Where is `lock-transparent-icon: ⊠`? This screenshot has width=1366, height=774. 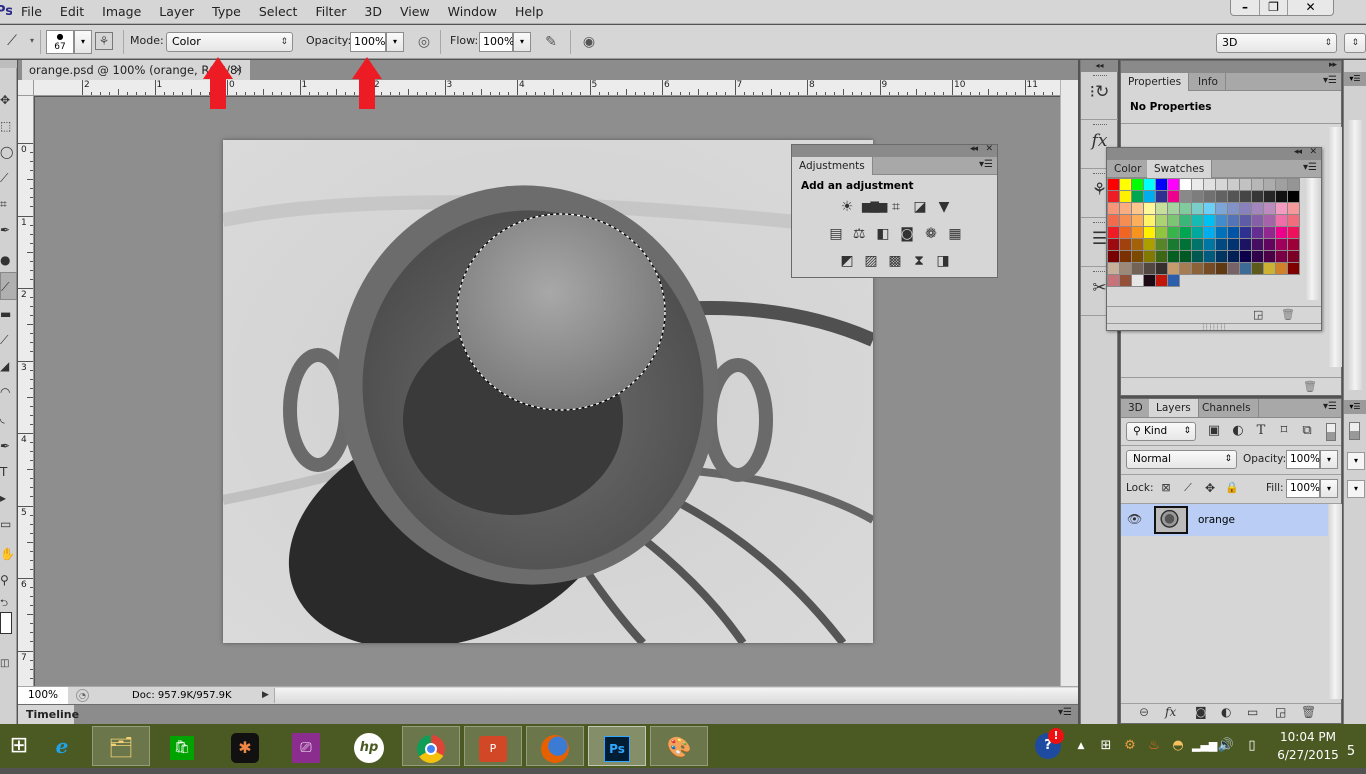 lock-transparent-icon: ⊠ is located at coordinates (1166, 488).